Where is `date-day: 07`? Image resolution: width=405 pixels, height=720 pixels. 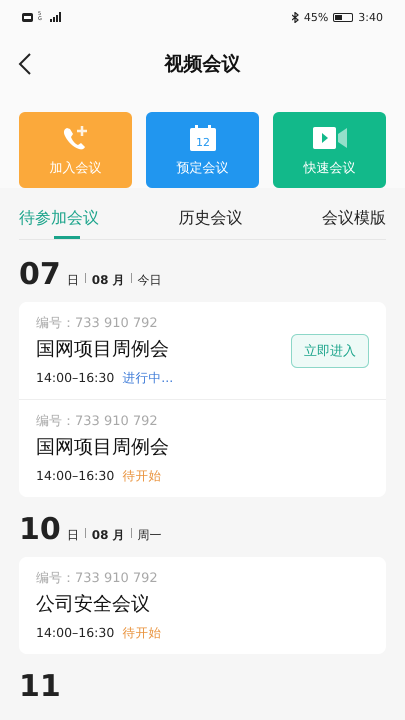 date-day: 07 is located at coordinates (40, 275).